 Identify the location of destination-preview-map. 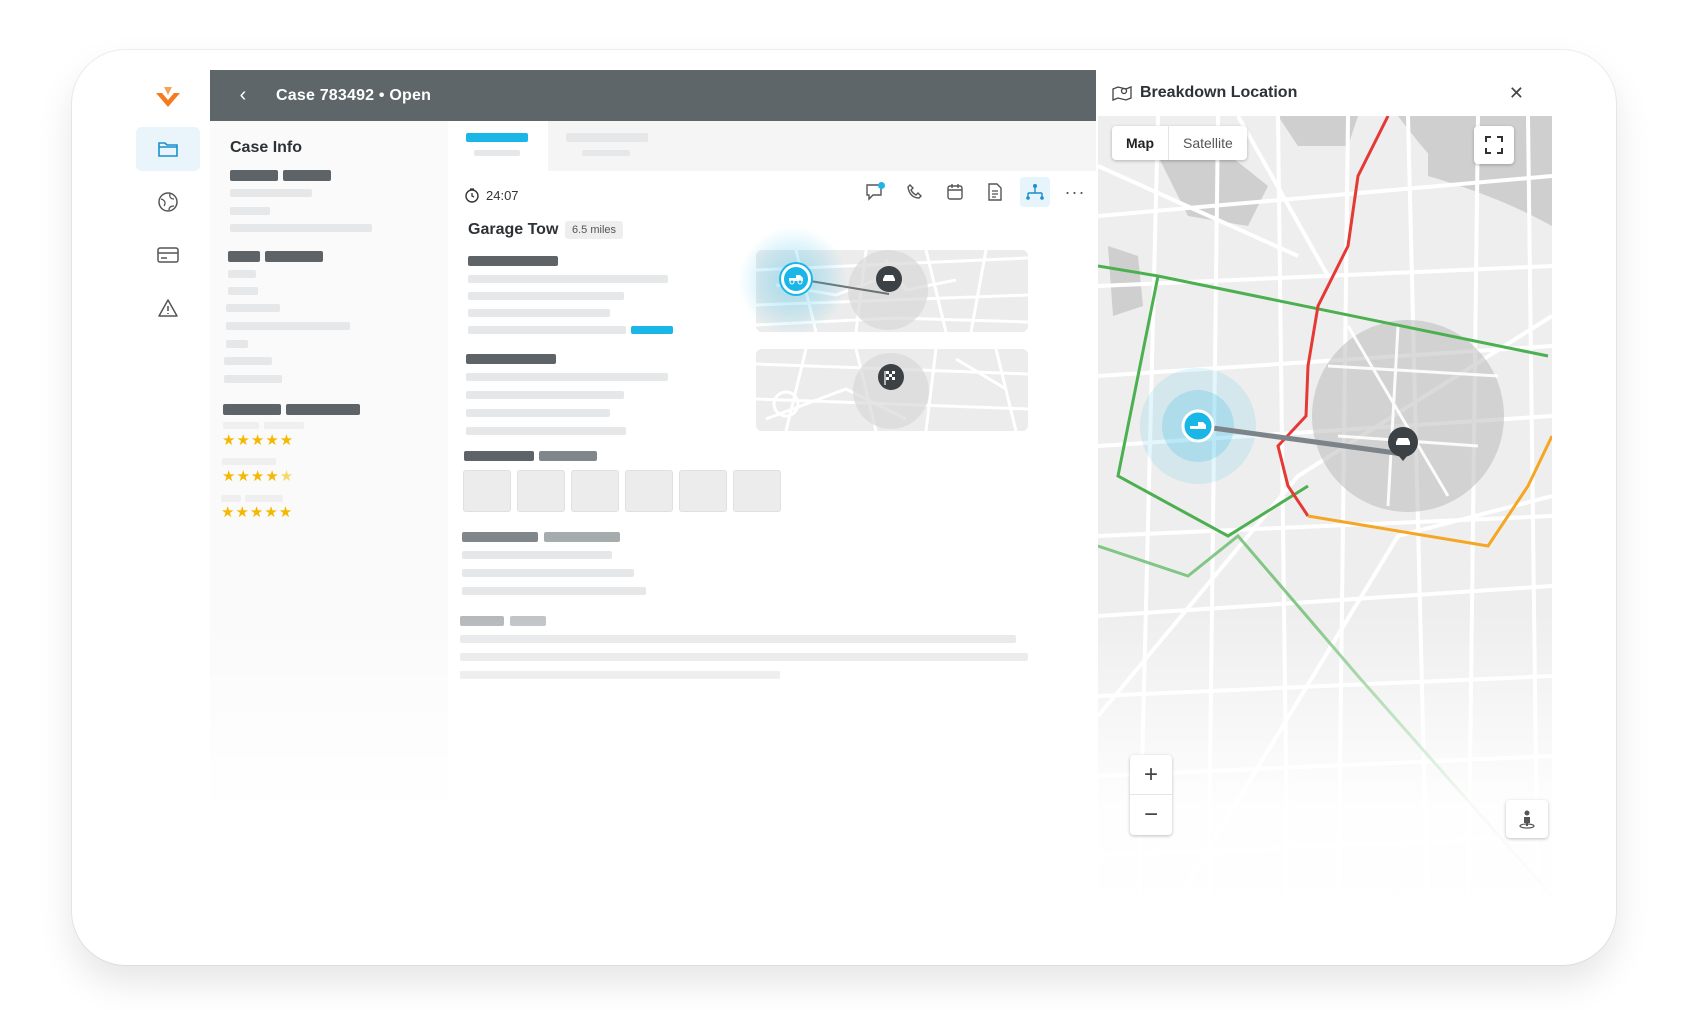
(892, 390).